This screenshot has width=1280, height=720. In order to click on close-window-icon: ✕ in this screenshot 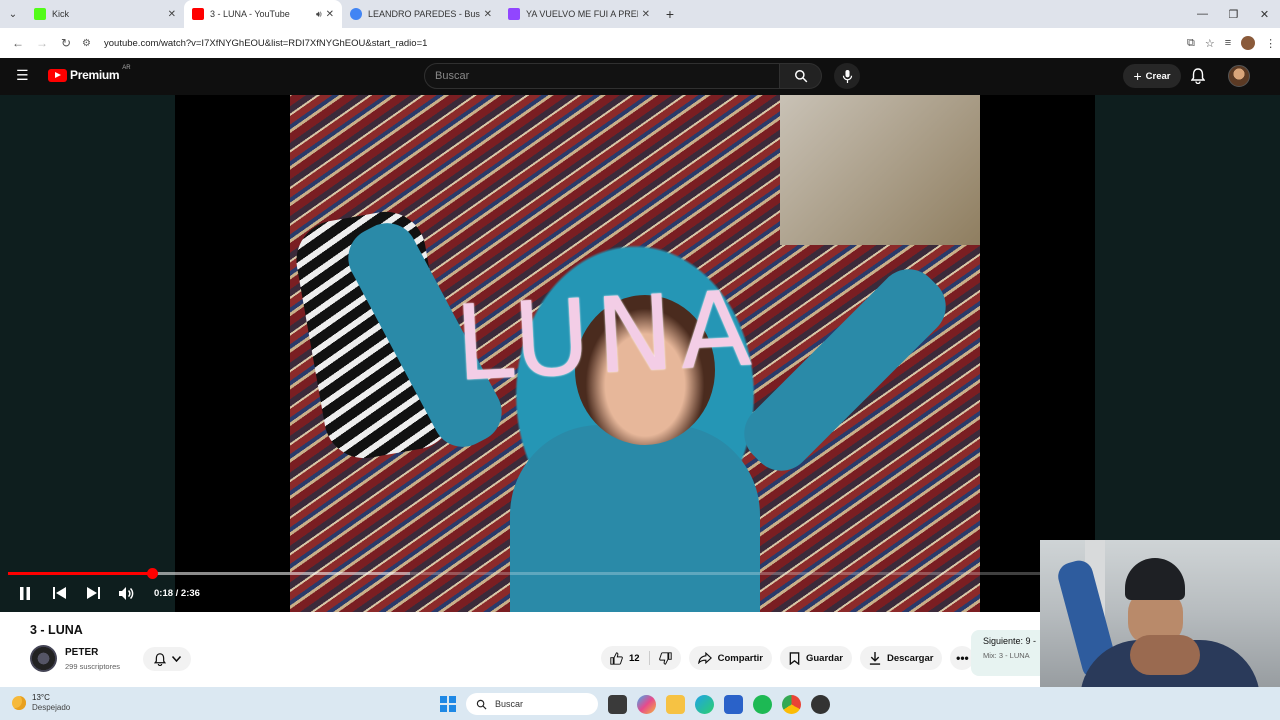, I will do `click(1264, 14)`.